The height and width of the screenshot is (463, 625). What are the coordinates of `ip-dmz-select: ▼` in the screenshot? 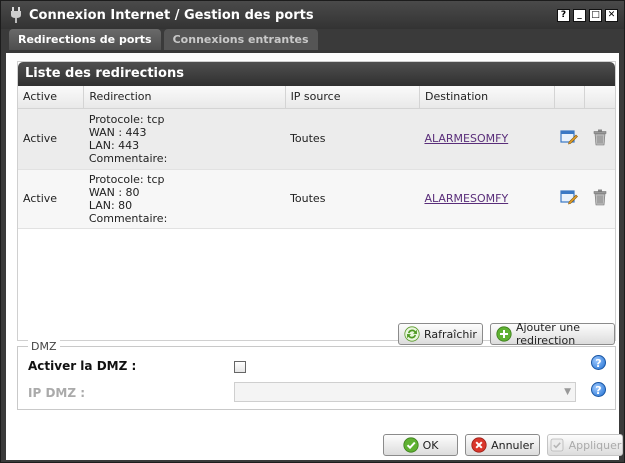 It's located at (405, 392).